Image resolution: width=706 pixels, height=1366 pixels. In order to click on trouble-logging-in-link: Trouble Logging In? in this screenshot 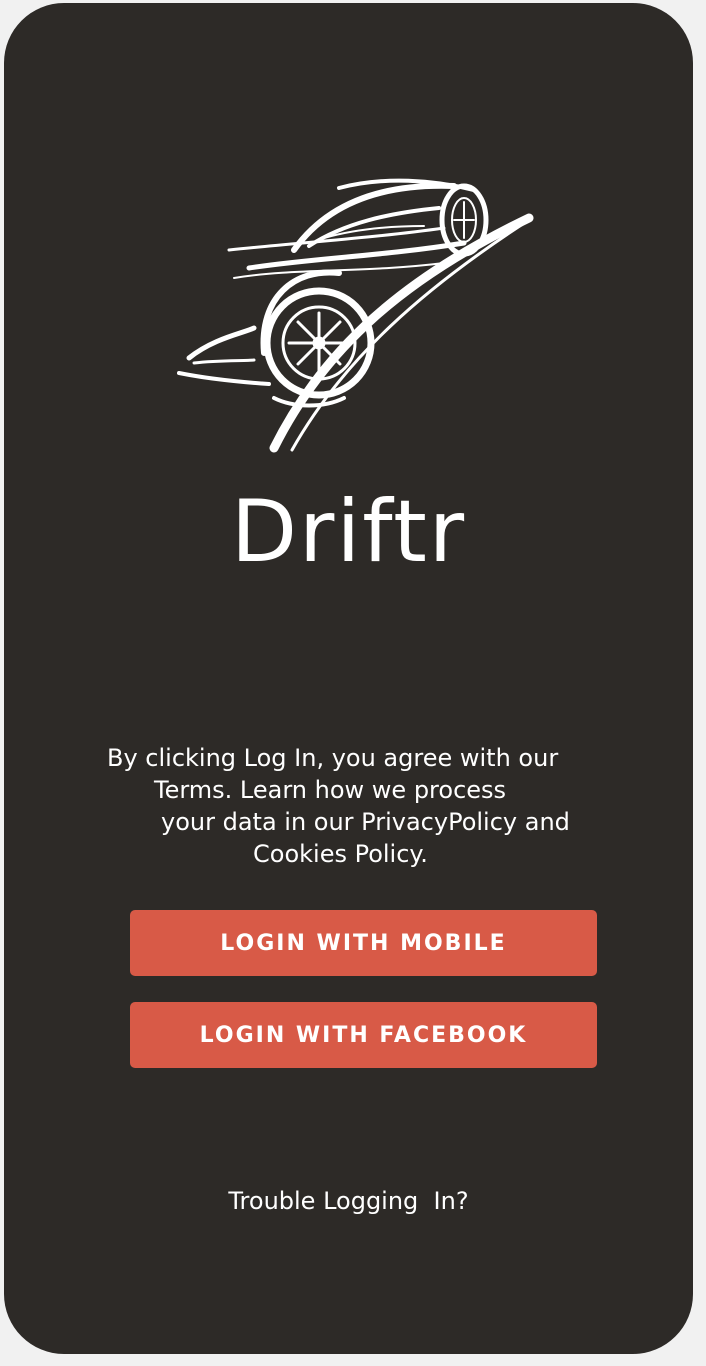, I will do `click(348, 1201)`.